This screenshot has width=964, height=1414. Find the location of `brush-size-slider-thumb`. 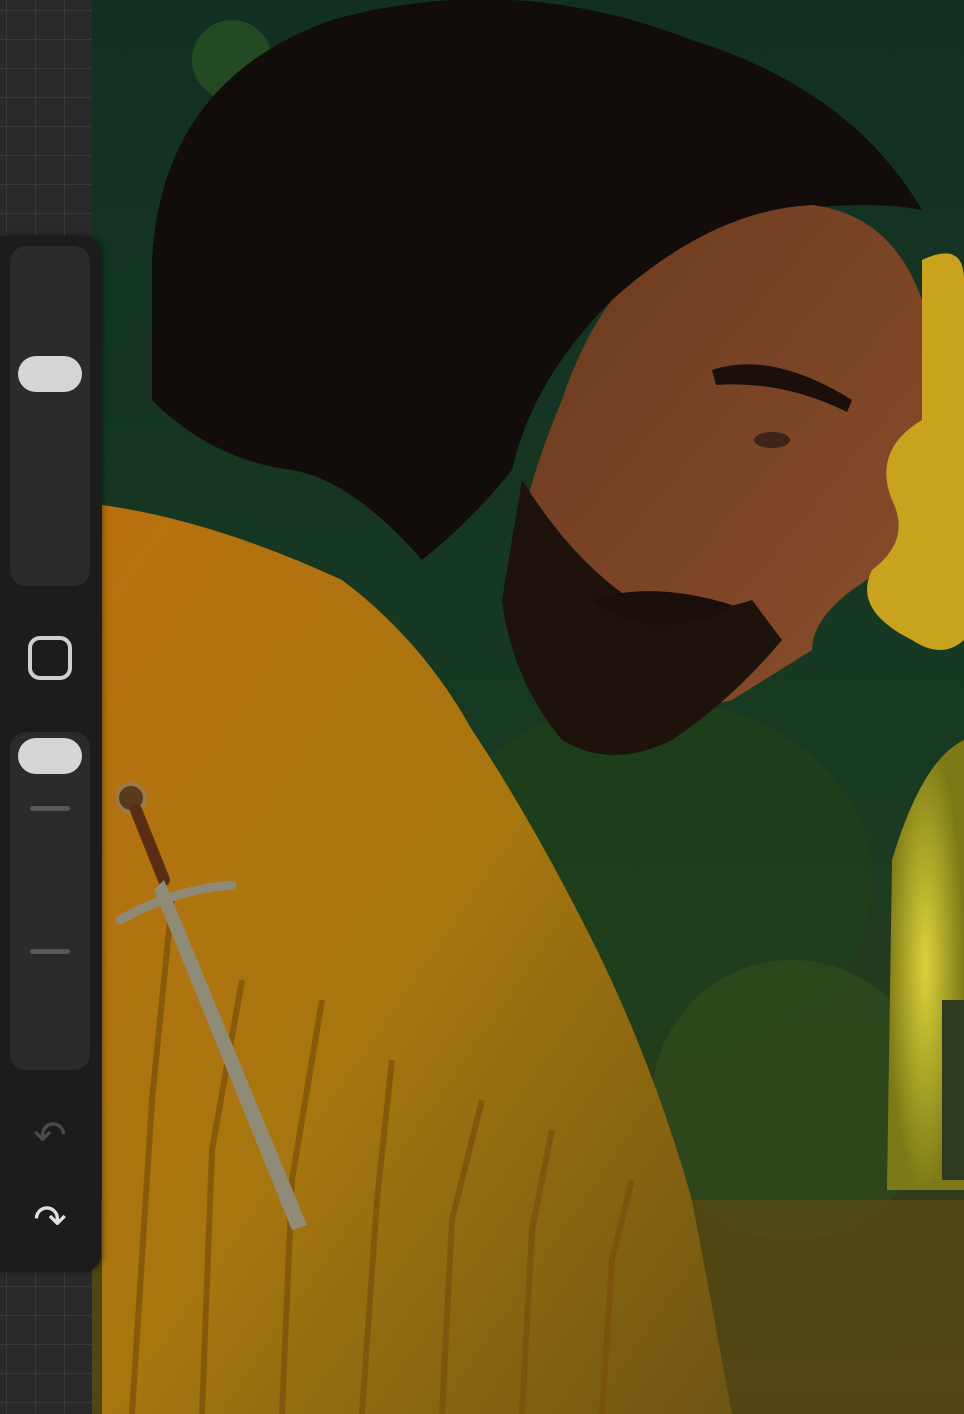

brush-size-slider-thumb is located at coordinates (50, 374).